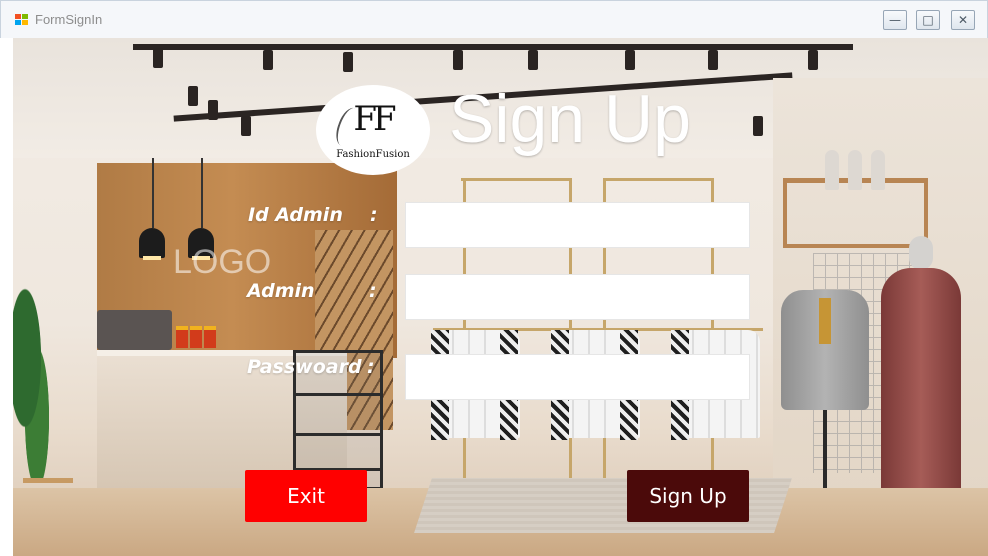  What do you see at coordinates (374, 215) in the screenshot?
I see `id-admin-label-colon: :` at bounding box center [374, 215].